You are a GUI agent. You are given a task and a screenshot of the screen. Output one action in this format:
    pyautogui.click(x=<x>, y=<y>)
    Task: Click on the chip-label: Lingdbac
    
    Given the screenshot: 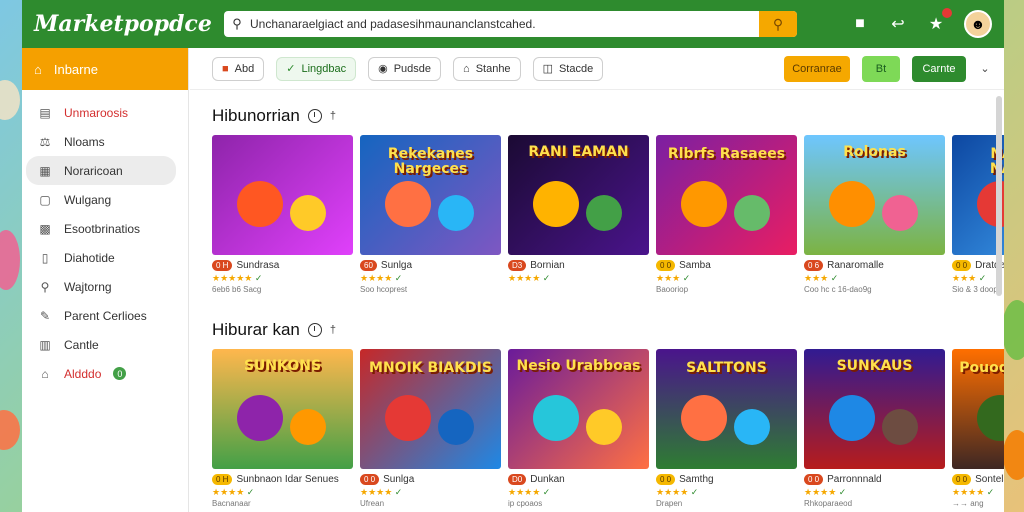 What is the action you would take?
    pyautogui.click(x=324, y=68)
    